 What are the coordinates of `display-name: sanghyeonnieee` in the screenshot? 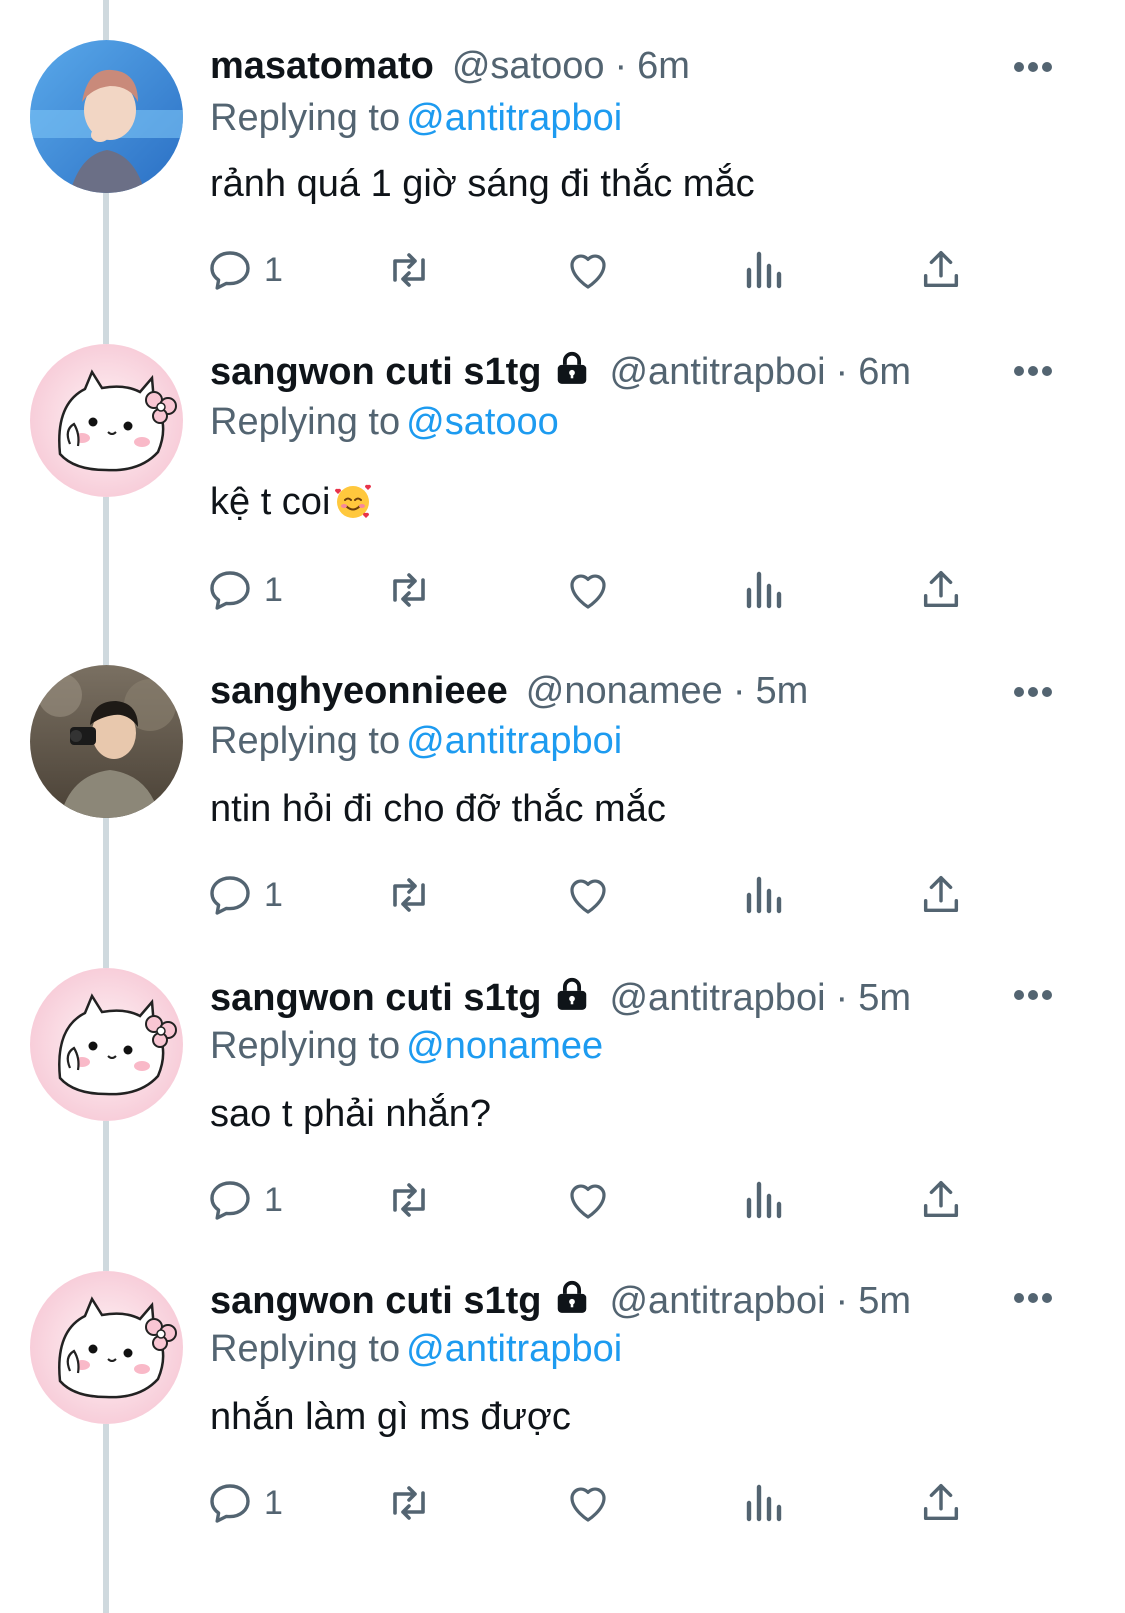 It's located at (359, 691).